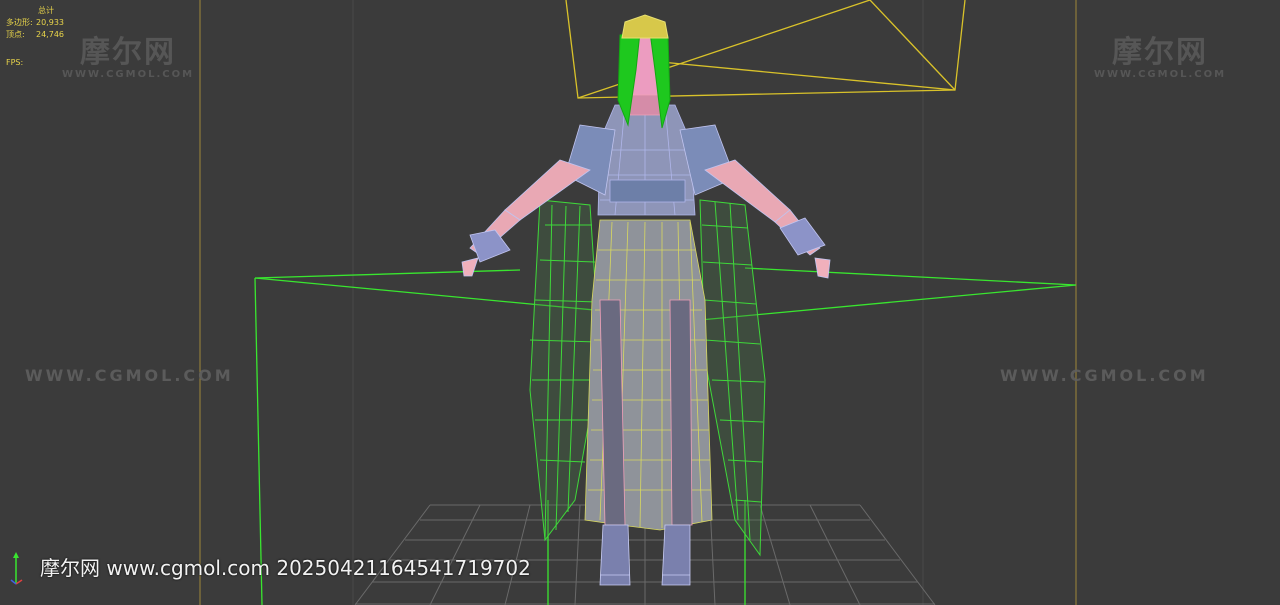 The width and height of the screenshot is (1280, 605). I want to click on footer-caption: 摩尔网 www.cgmol.com 20250421164541719702, so click(285, 568).